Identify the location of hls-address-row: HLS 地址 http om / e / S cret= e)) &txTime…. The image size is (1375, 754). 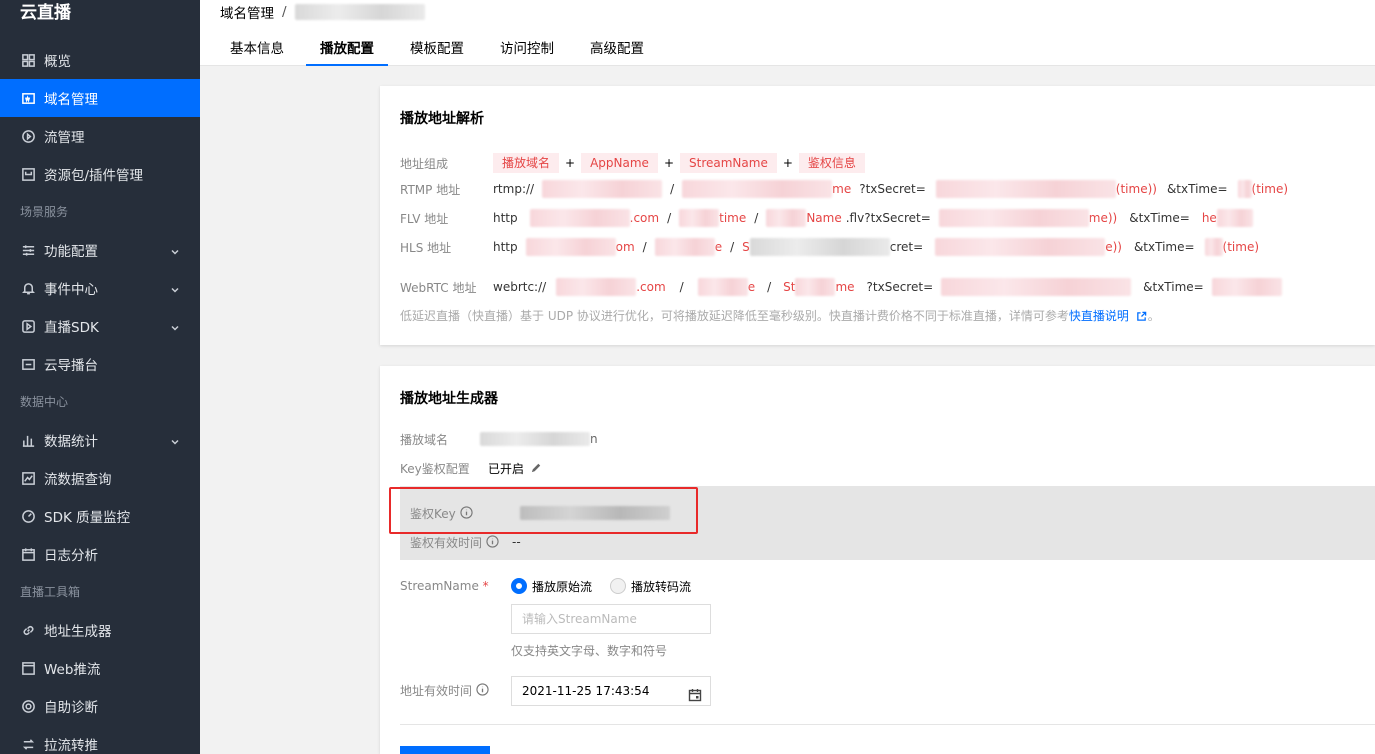
(829, 247).